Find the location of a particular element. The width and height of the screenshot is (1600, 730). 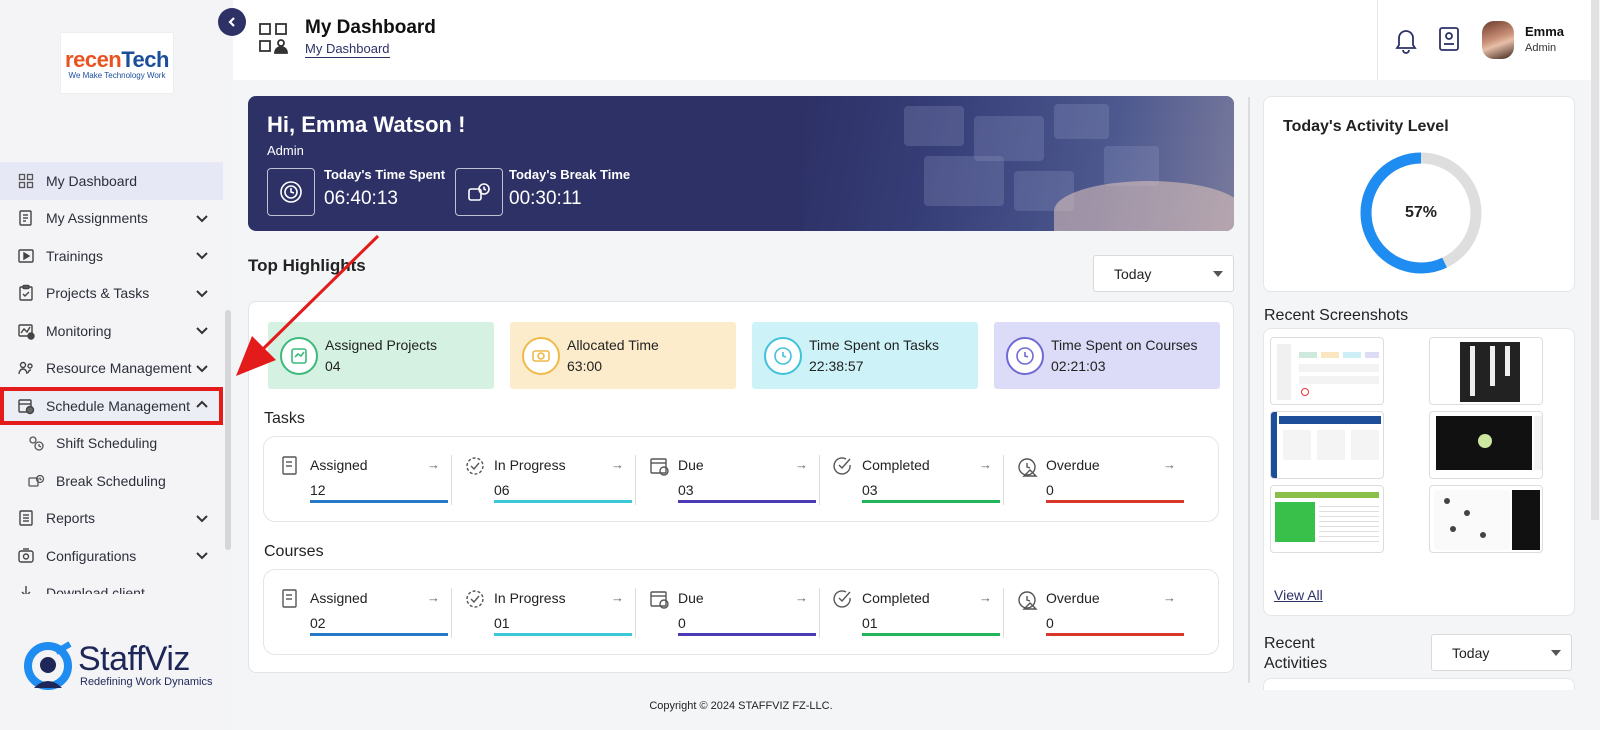

clipboard-check-icon is located at coordinates (26, 293).